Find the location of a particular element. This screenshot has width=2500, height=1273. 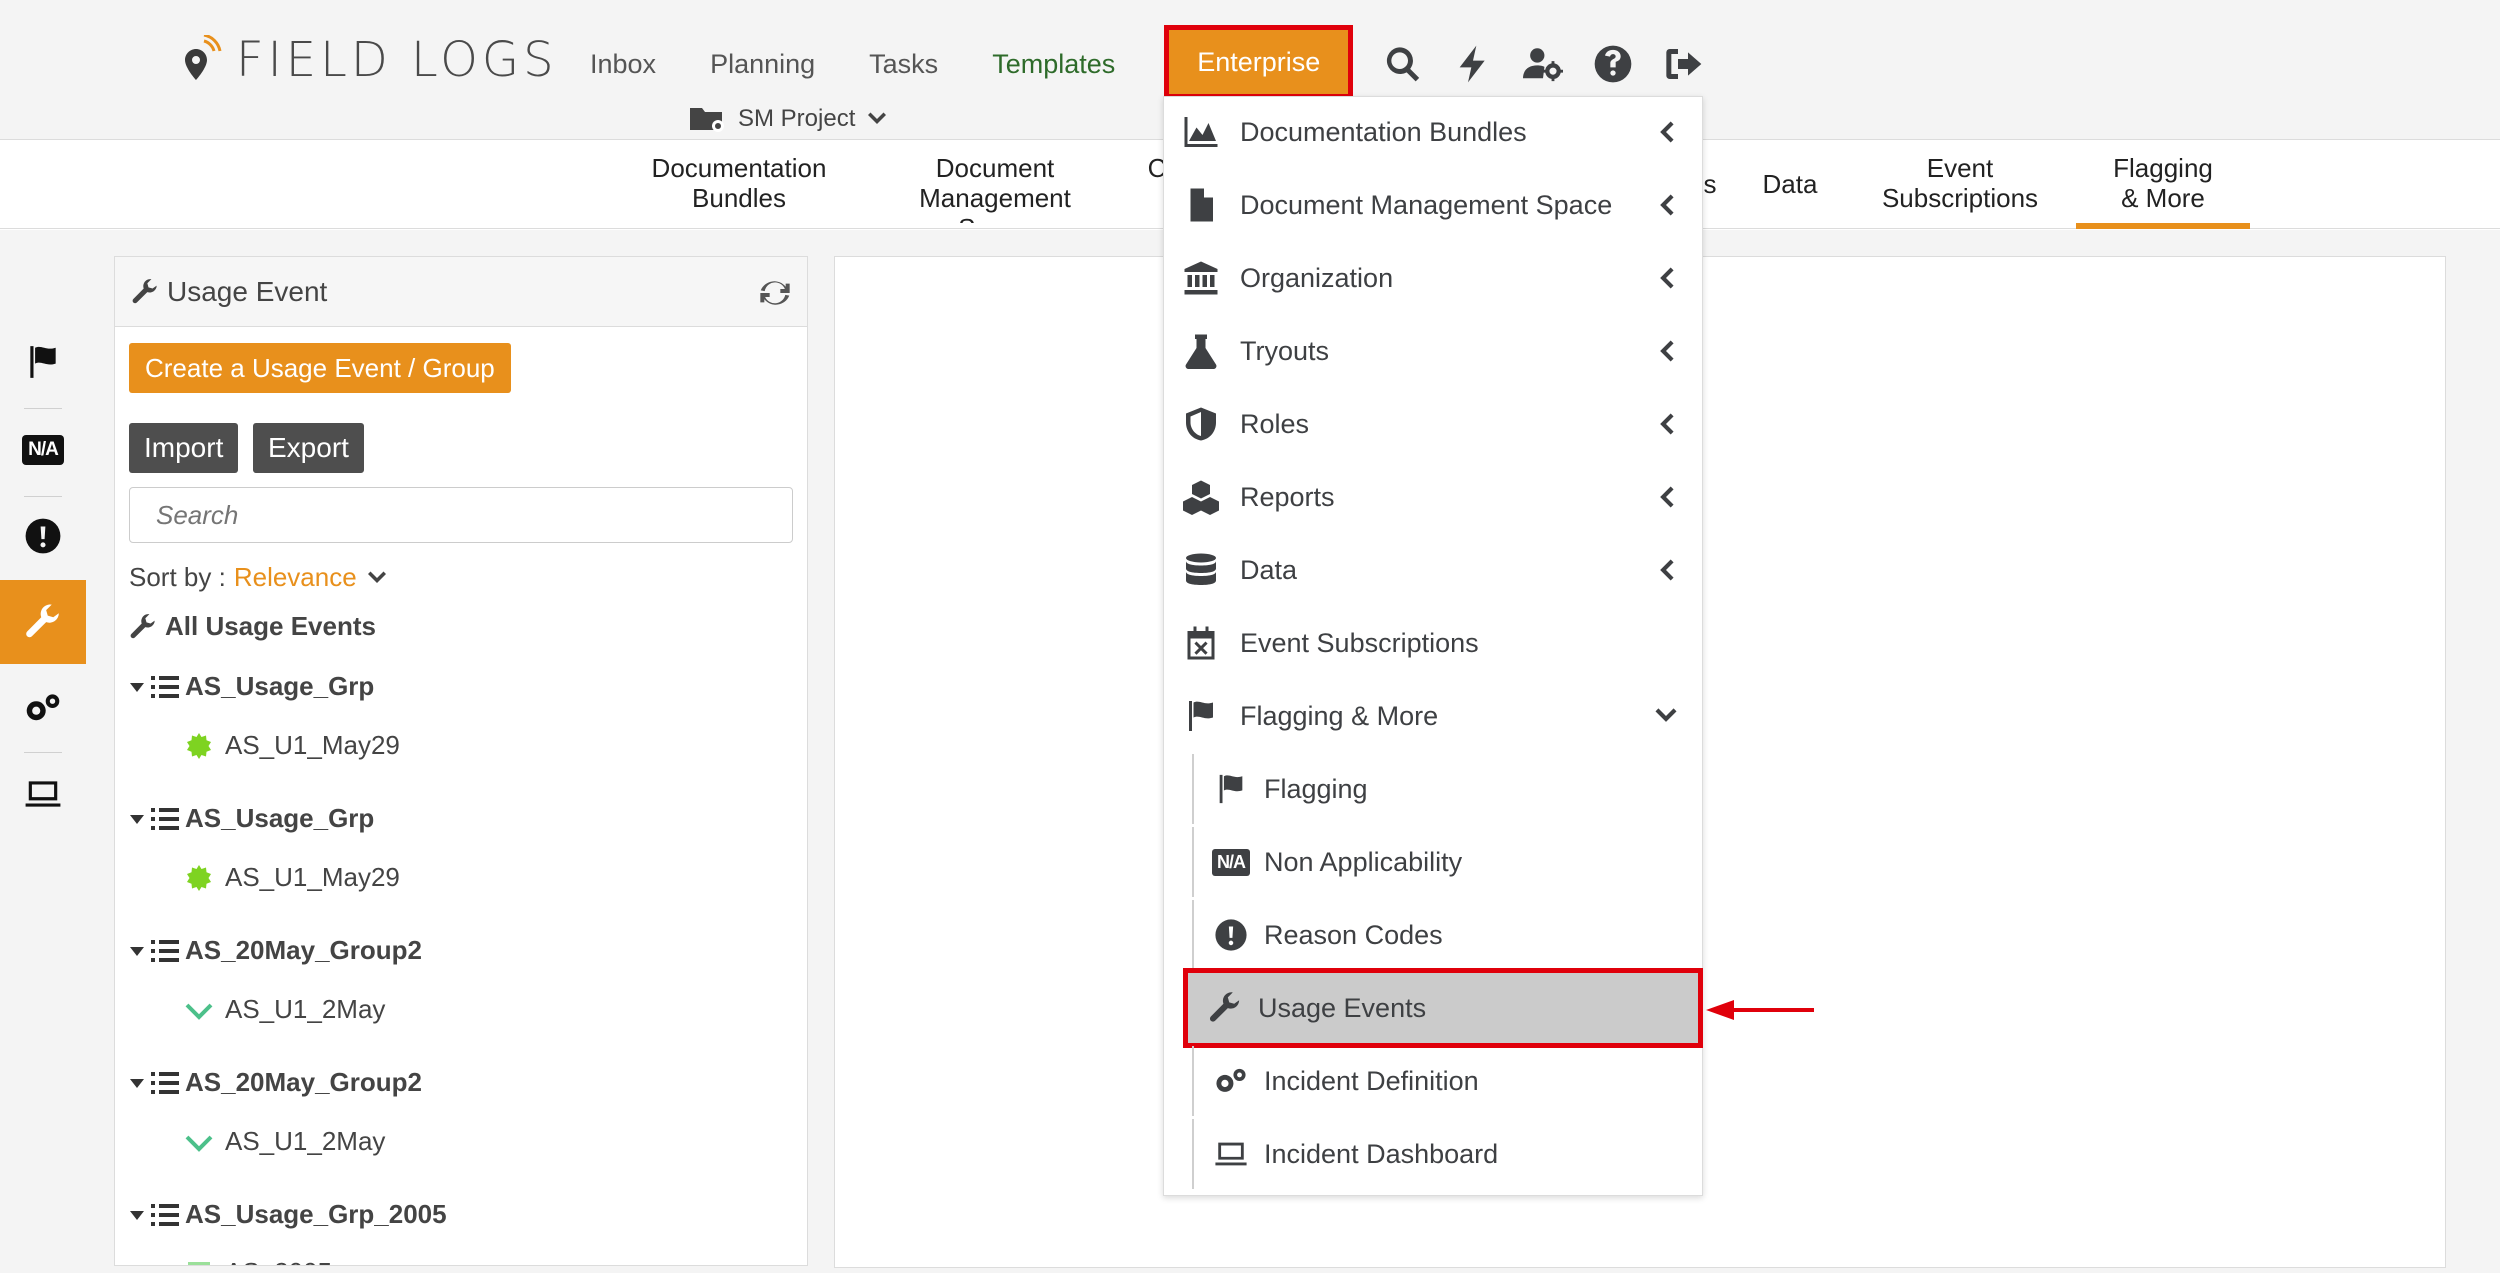

nav-templates: Templates is located at coordinates (1053, 64).